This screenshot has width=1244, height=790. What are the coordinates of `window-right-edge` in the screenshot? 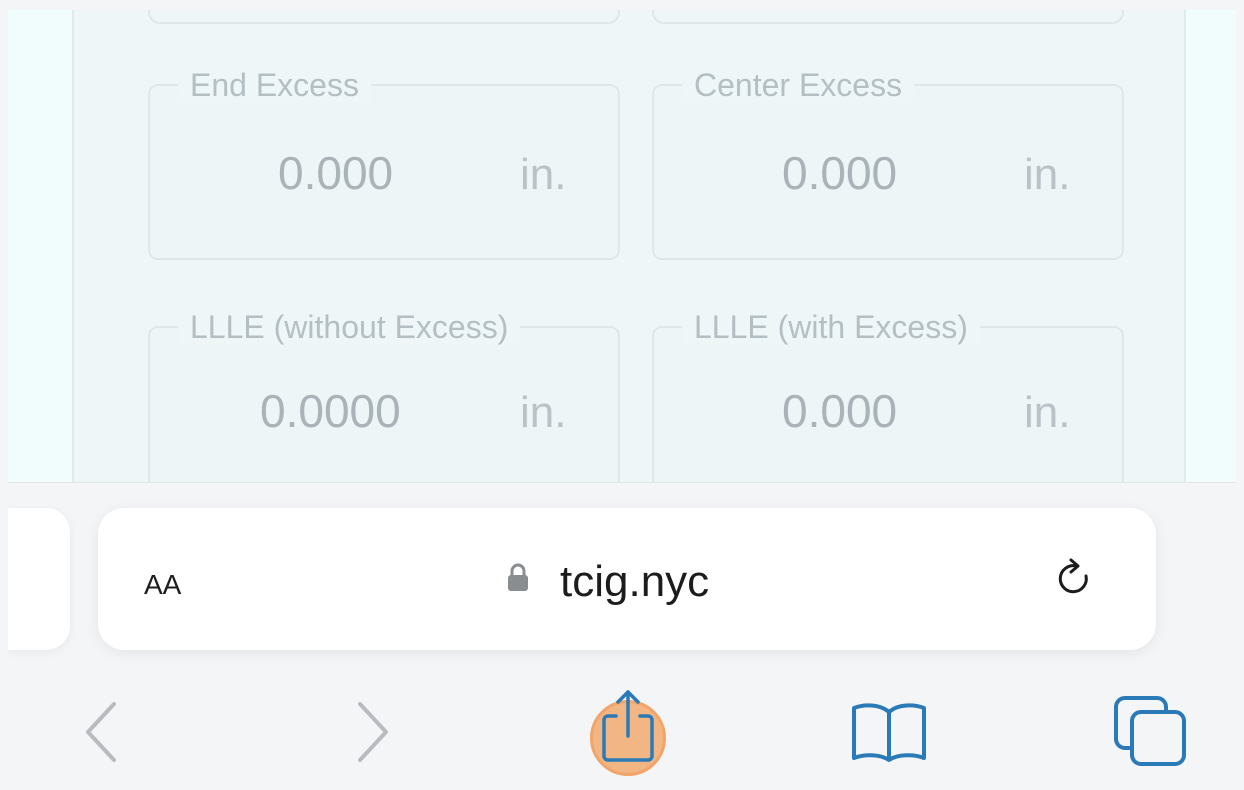 It's located at (1240, 394).